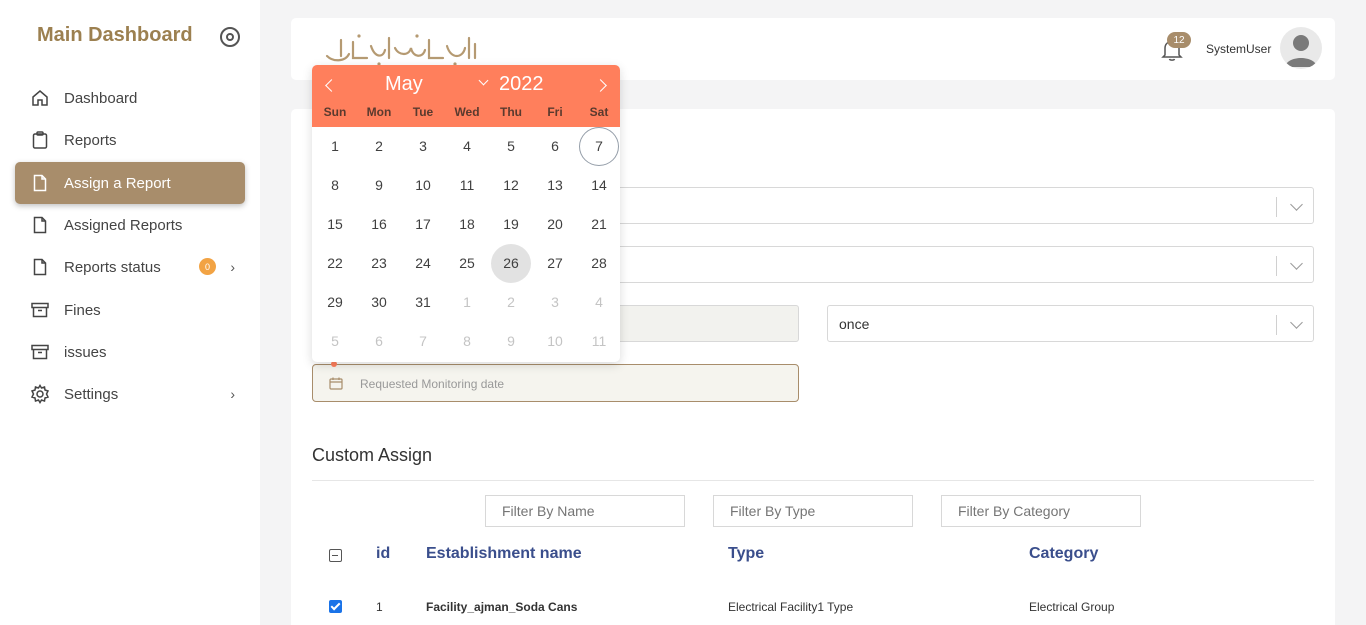 The width and height of the screenshot is (1366, 625). Describe the element at coordinates (423, 224) in the screenshot. I see `calendar-day: 17` at that location.